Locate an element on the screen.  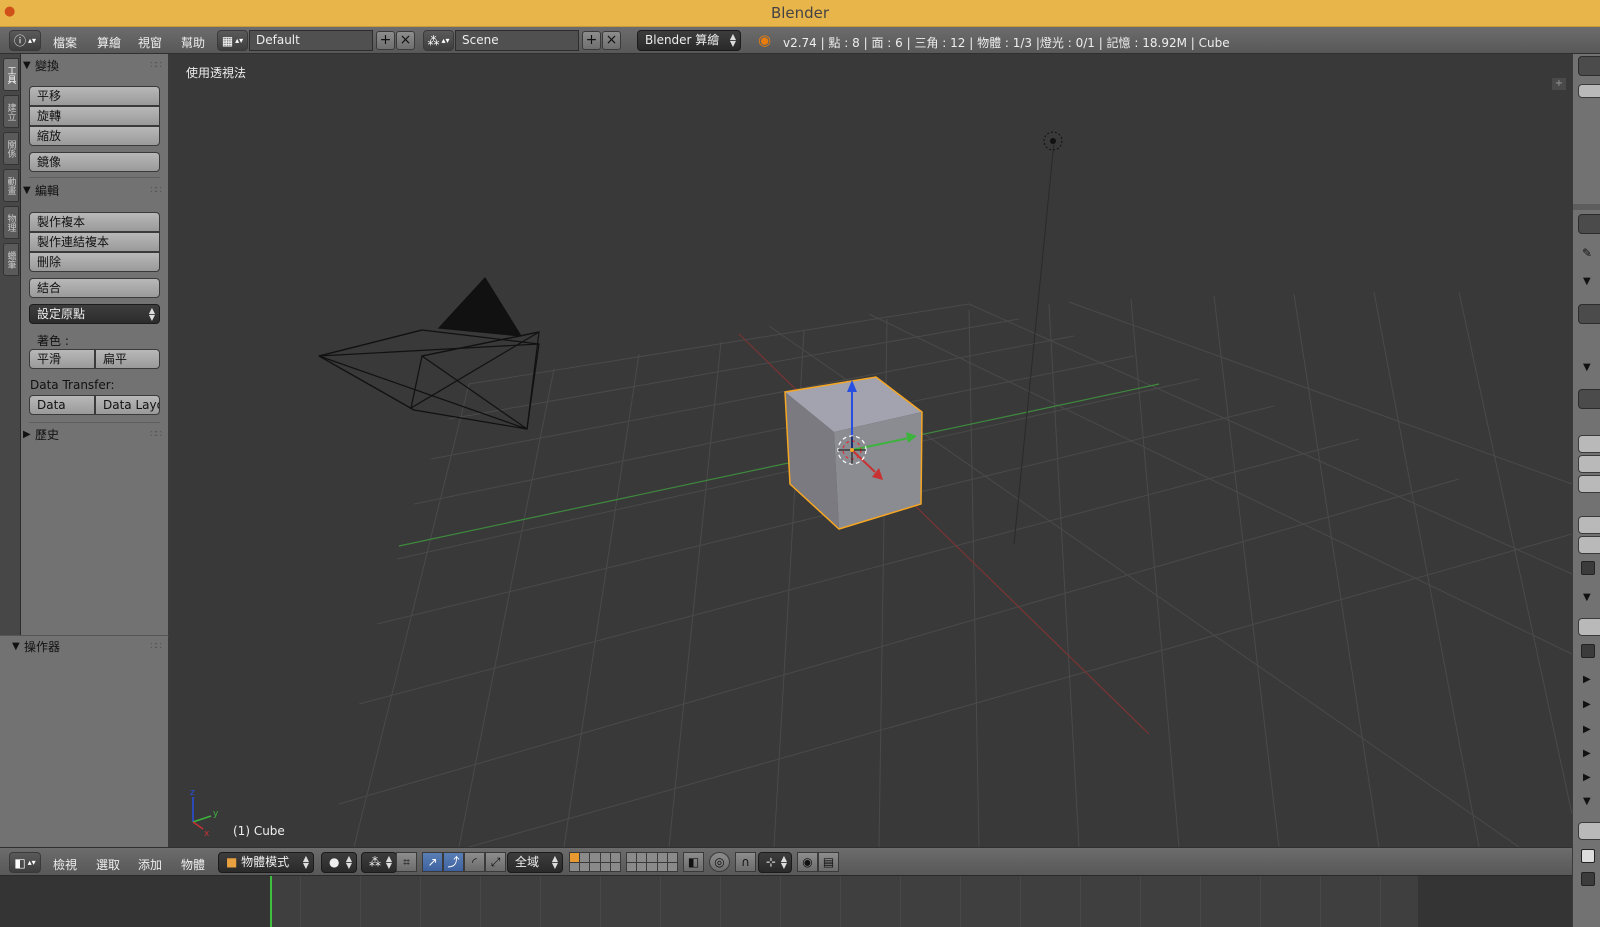
rotate-manipulator-button: ⤴ is located at coordinates (453, 862).